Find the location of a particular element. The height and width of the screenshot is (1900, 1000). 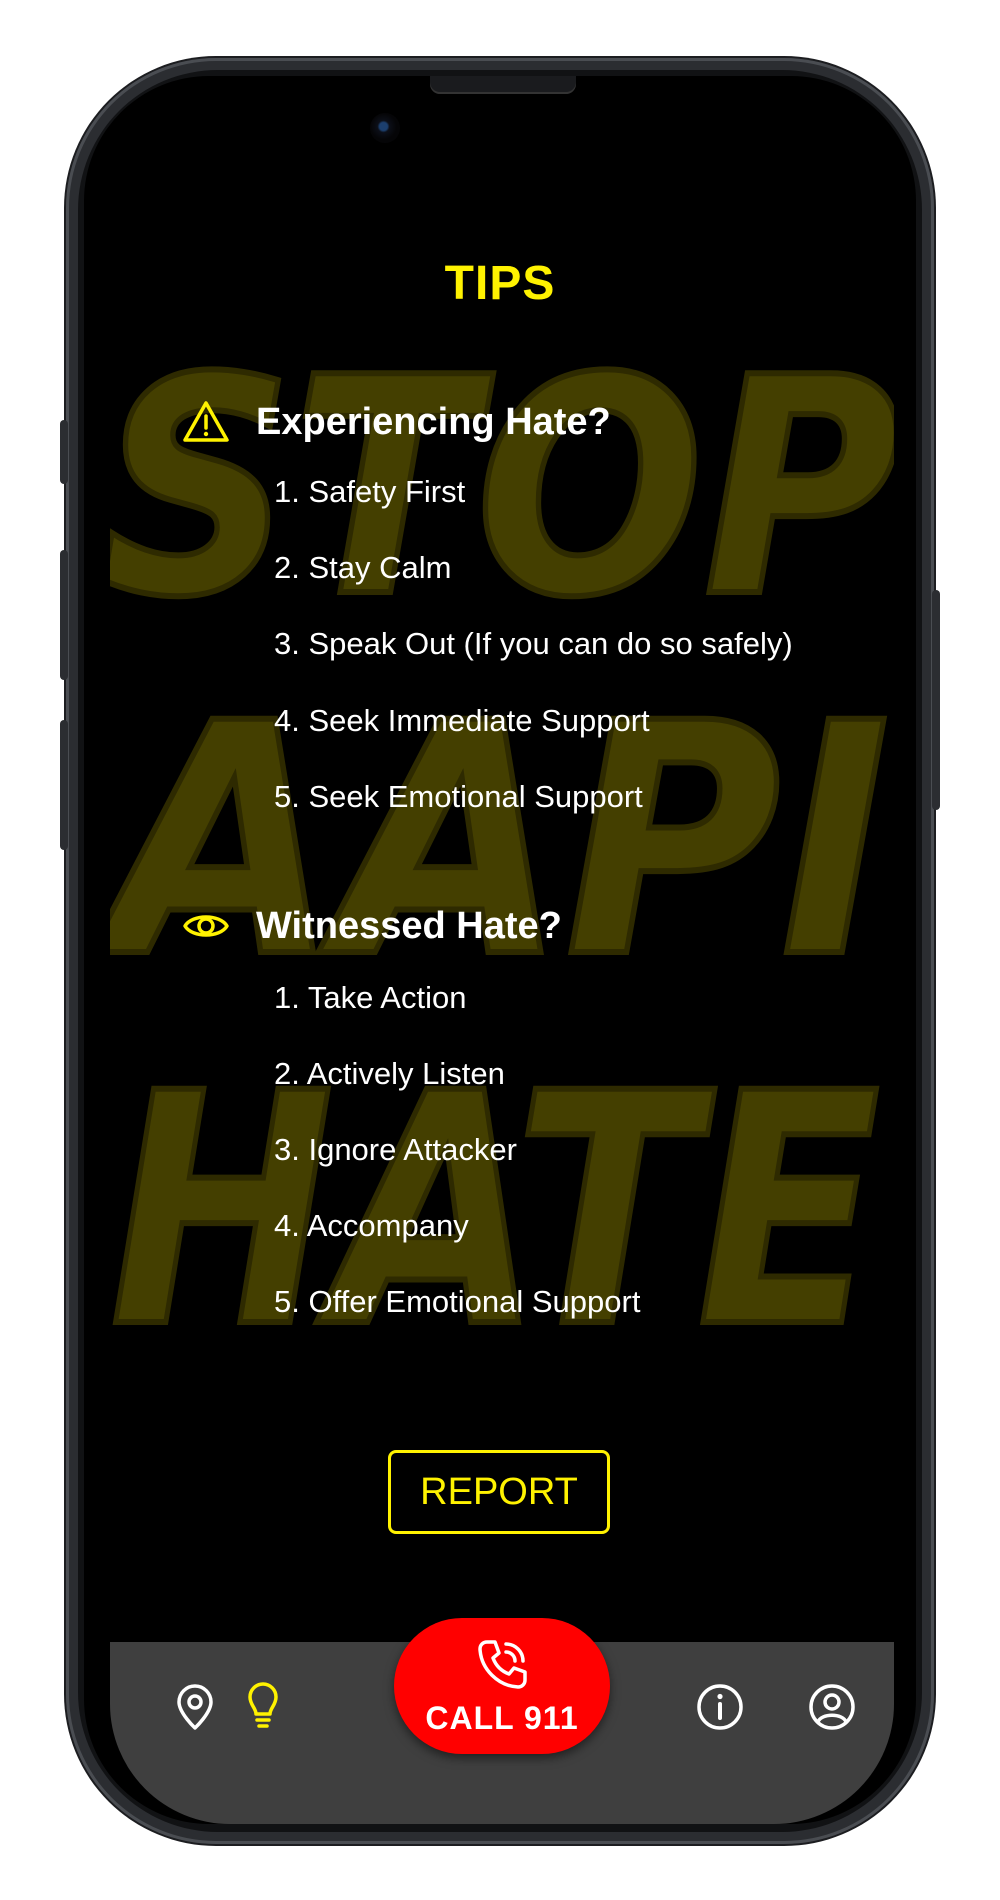

experiencing-hate-title: Experiencing Hate? is located at coordinates (433, 421).